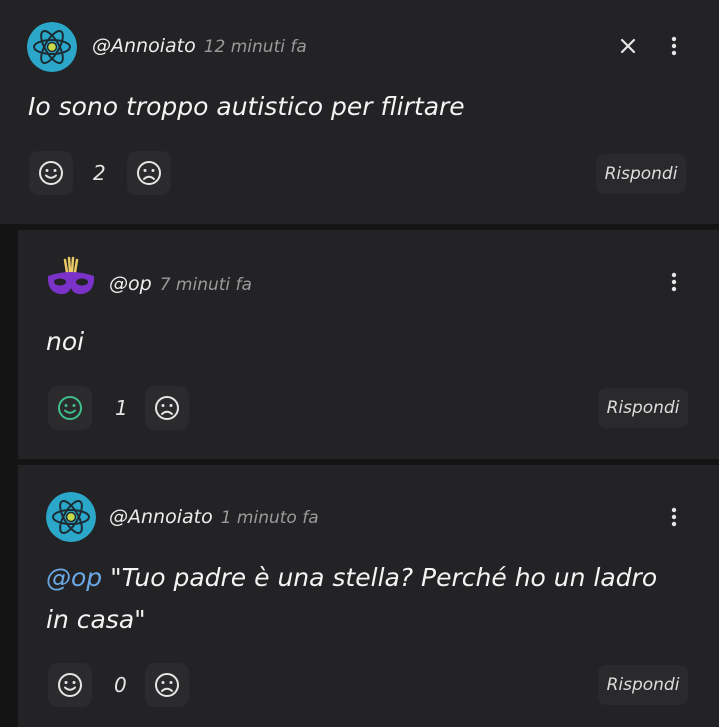  I want to click on username: @op, so click(130, 284).